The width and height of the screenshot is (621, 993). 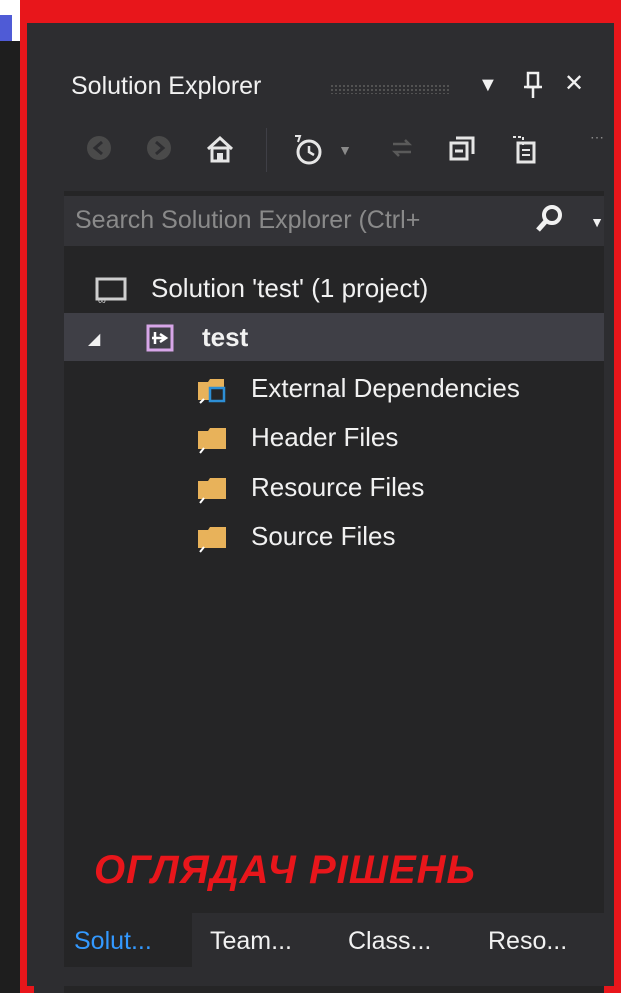 What do you see at coordinates (285, 870) in the screenshot?
I see `overlay-caption: ОГЛЯДАЧ РІШЕНЬ` at bounding box center [285, 870].